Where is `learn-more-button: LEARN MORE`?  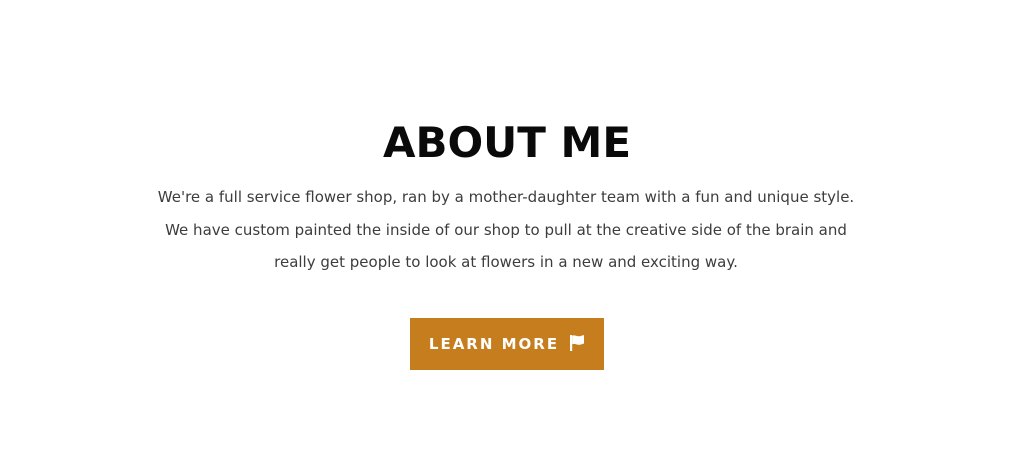 learn-more-button: LEARN MORE is located at coordinates (507, 344).